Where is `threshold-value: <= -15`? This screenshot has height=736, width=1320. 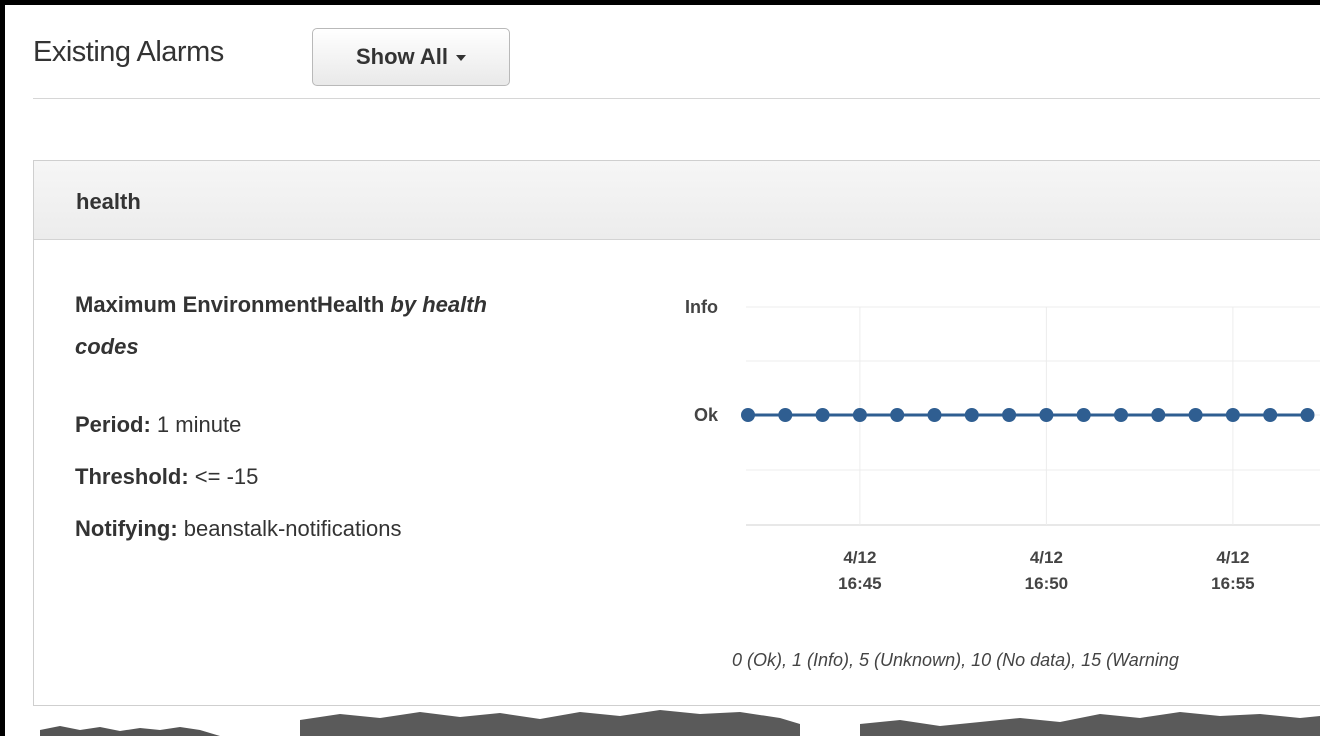
threshold-value: <= -15 is located at coordinates (226, 476).